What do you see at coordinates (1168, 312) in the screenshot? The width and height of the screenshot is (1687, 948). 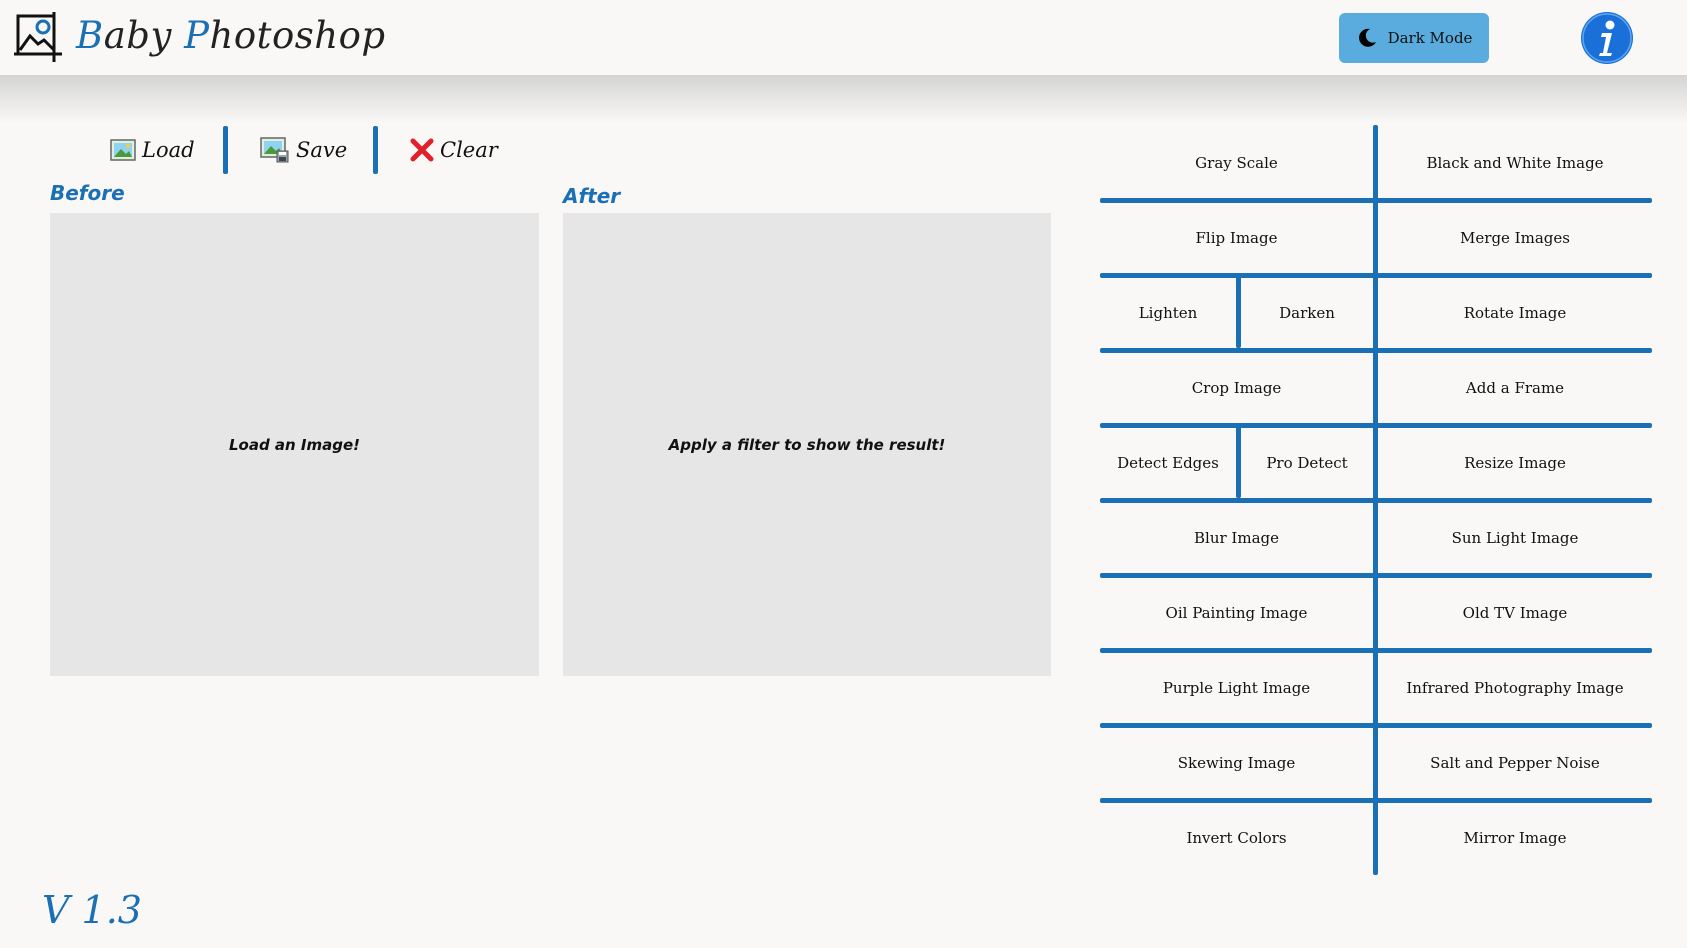 I see `lighten-button: Lighten` at bounding box center [1168, 312].